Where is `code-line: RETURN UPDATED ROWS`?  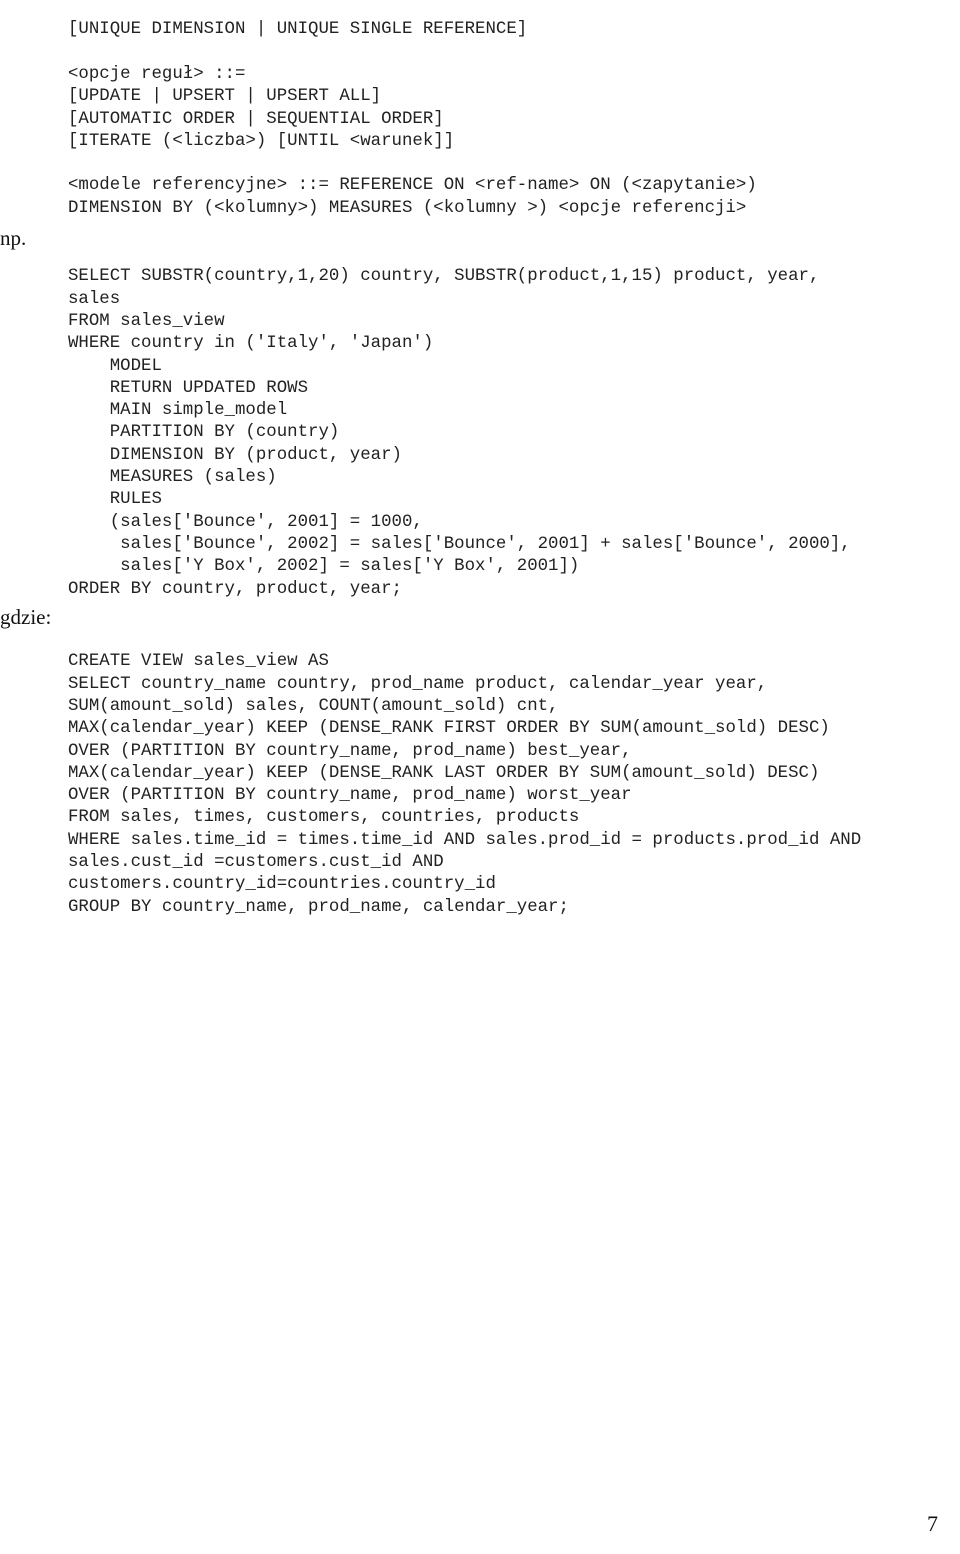
code-line: RETURN UPDATED ROWS is located at coordinates (188, 388).